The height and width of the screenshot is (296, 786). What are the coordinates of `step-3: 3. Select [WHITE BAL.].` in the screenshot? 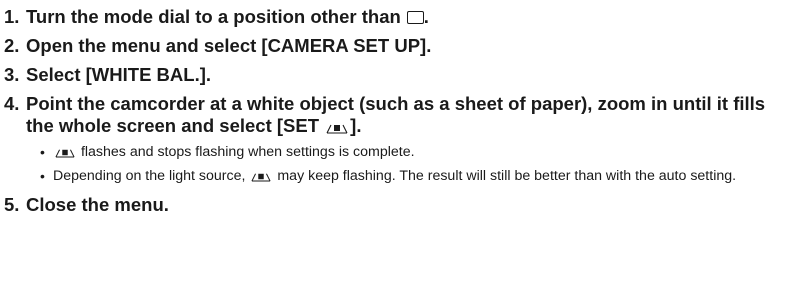 It's located at (395, 75).